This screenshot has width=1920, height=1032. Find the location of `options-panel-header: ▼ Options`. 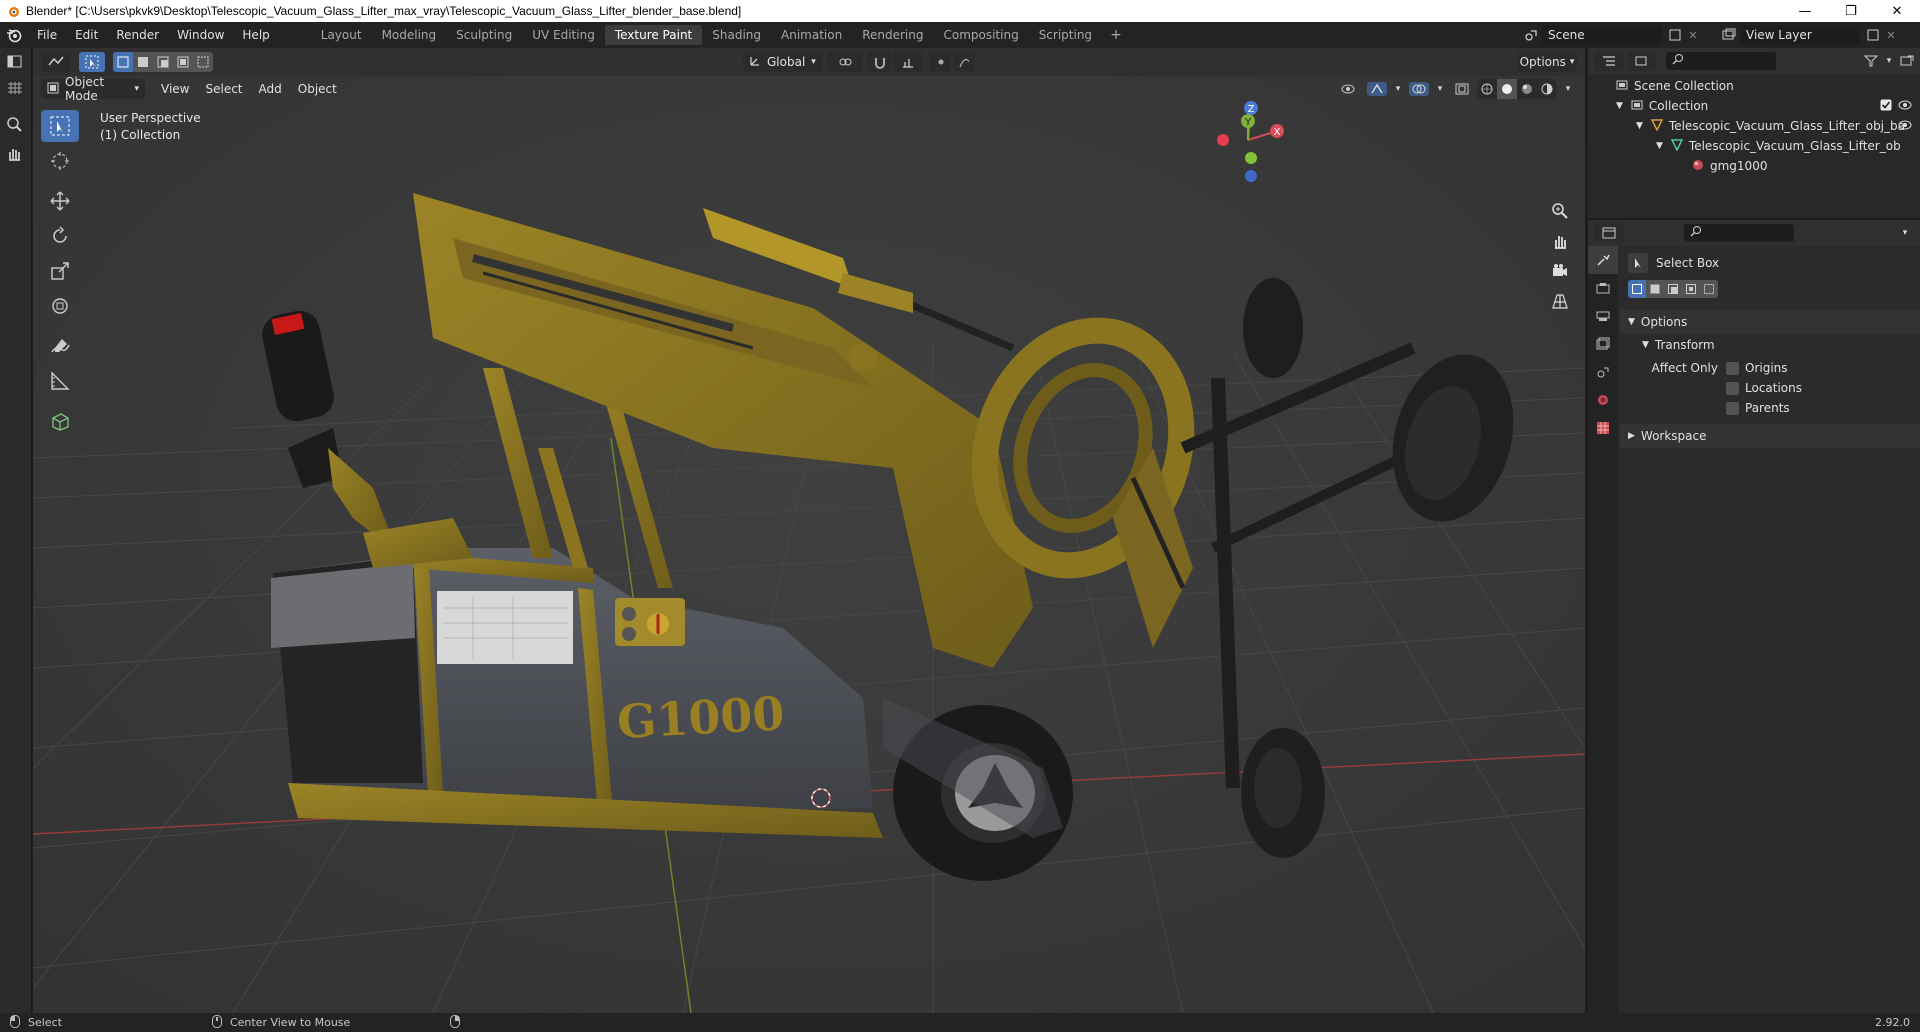

options-panel-header: ▼ Options is located at coordinates (1770, 322).